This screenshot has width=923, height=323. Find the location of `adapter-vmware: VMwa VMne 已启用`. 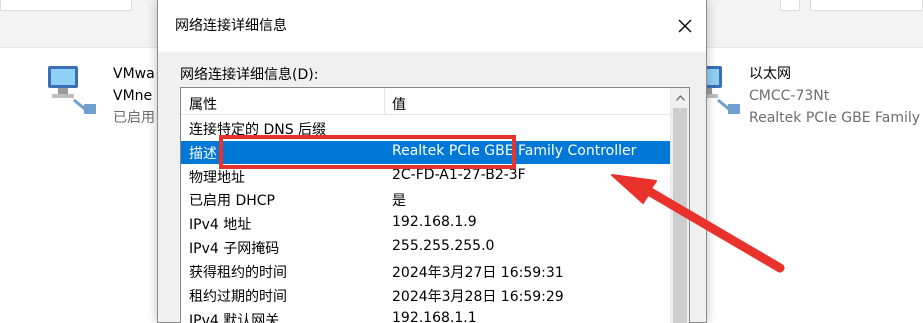

adapter-vmware: VMwa VMne 已启用 is located at coordinates (101, 95).